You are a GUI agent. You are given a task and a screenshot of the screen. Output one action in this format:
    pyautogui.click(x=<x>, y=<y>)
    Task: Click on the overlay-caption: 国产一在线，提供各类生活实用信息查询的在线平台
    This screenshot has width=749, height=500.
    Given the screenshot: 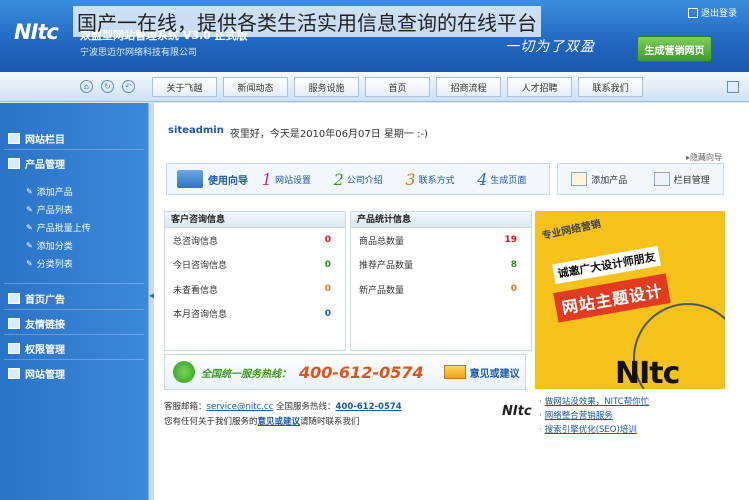 What is the action you would take?
    pyautogui.click(x=307, y=21)
    